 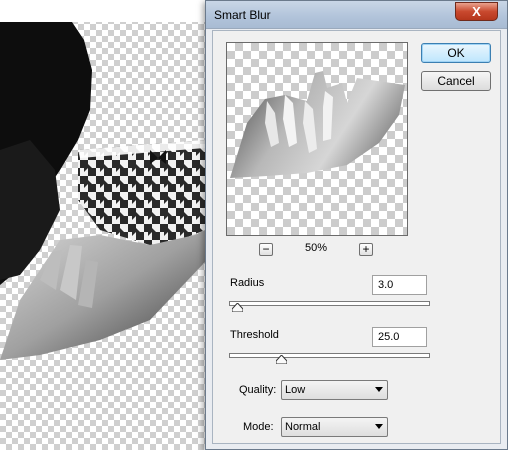 I want to click on mode-select: Normal, so click(x=334, y=427).